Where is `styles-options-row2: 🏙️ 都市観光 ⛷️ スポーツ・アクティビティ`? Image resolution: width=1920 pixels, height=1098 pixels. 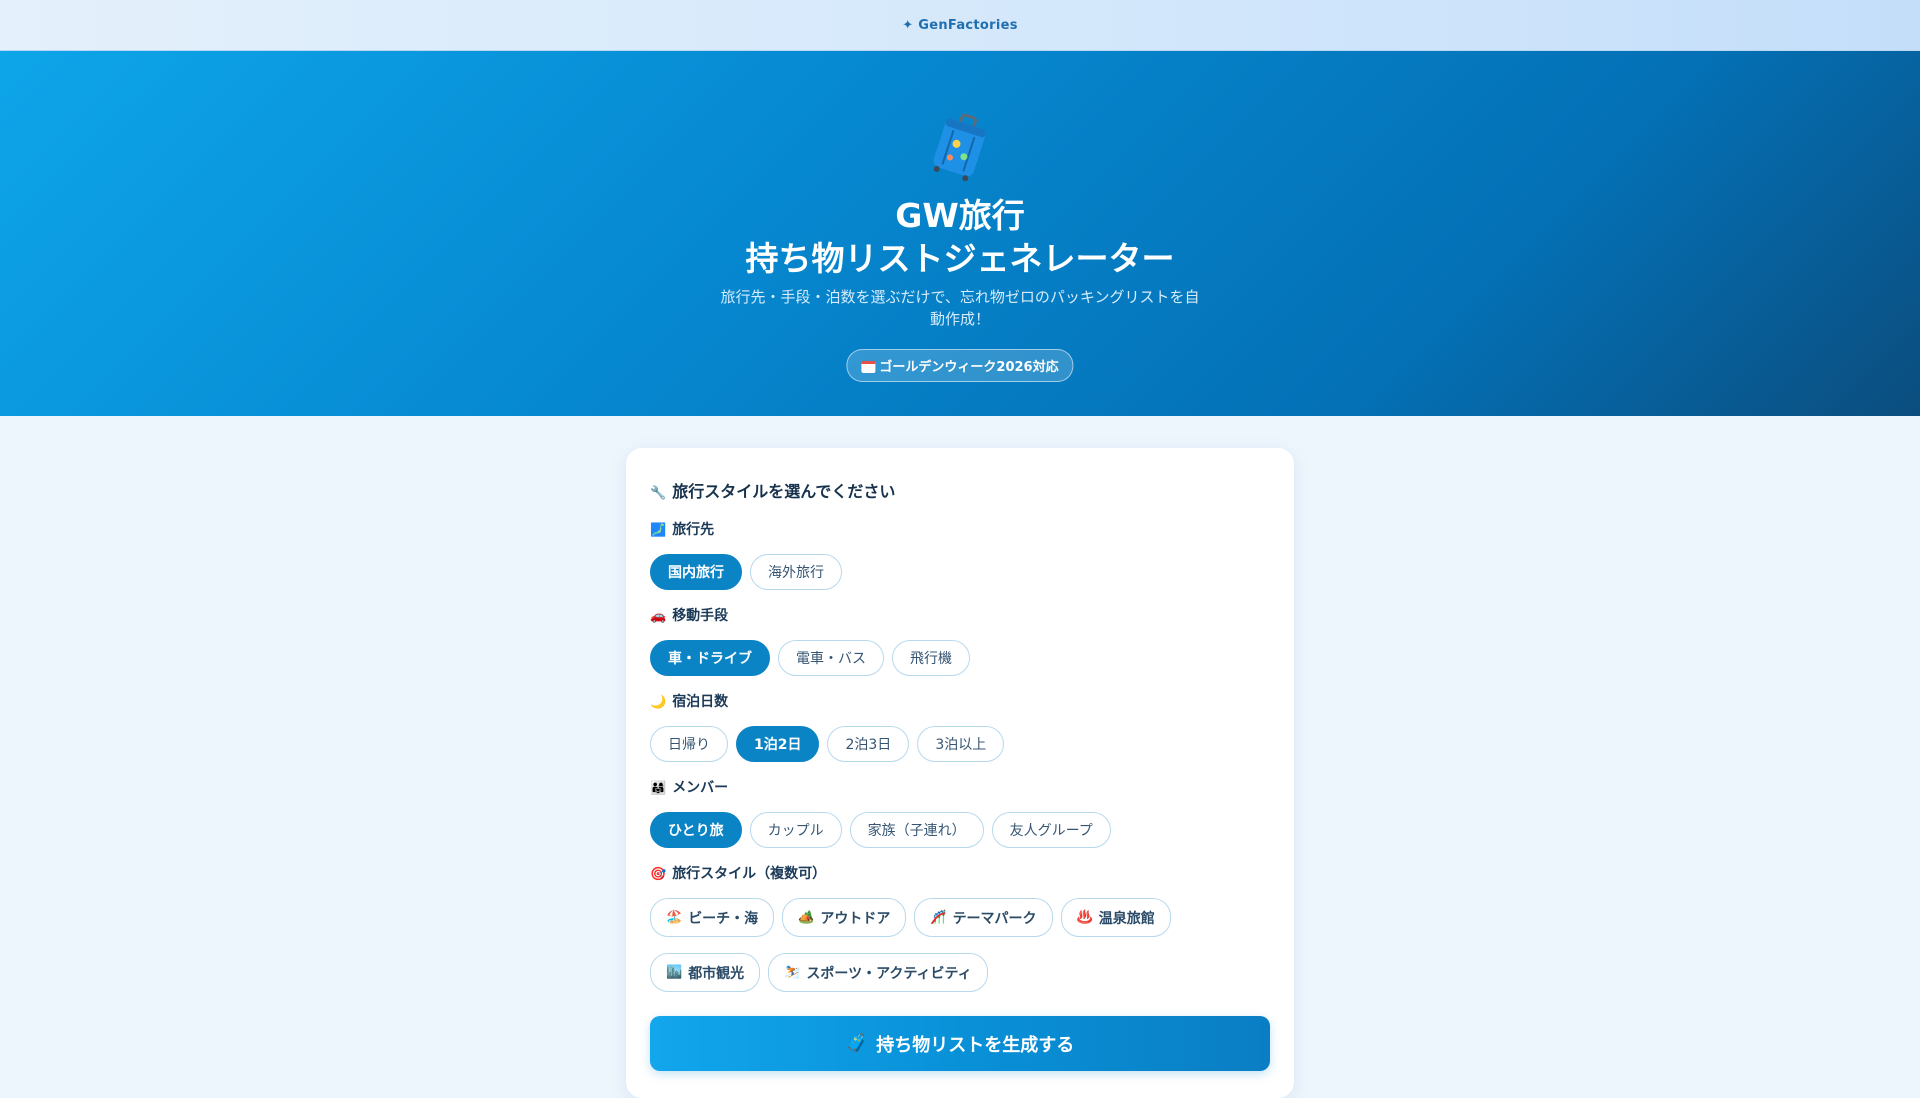 styles-options-row2: 🏙️ 都市観光 ⛷️ スポーツ・アクティビティ is located at coordinates (960, 972).